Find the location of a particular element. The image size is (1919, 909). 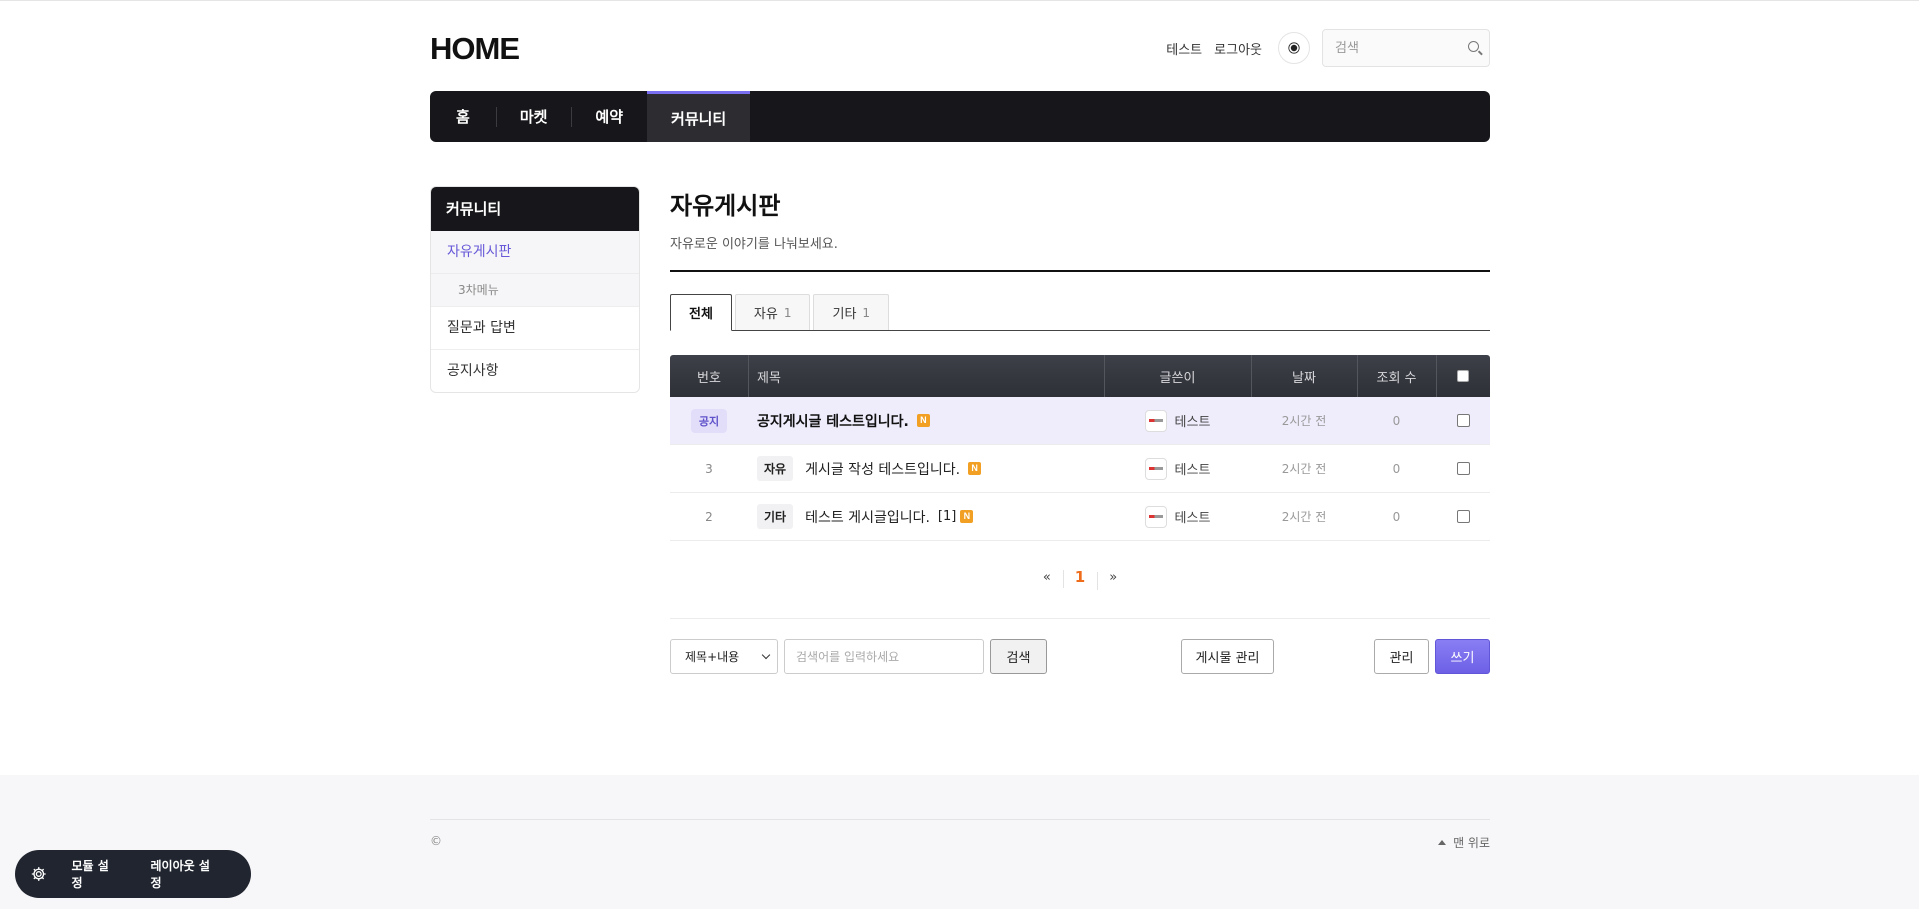

pagination-prev: « is located at coordinates (1047, 577).